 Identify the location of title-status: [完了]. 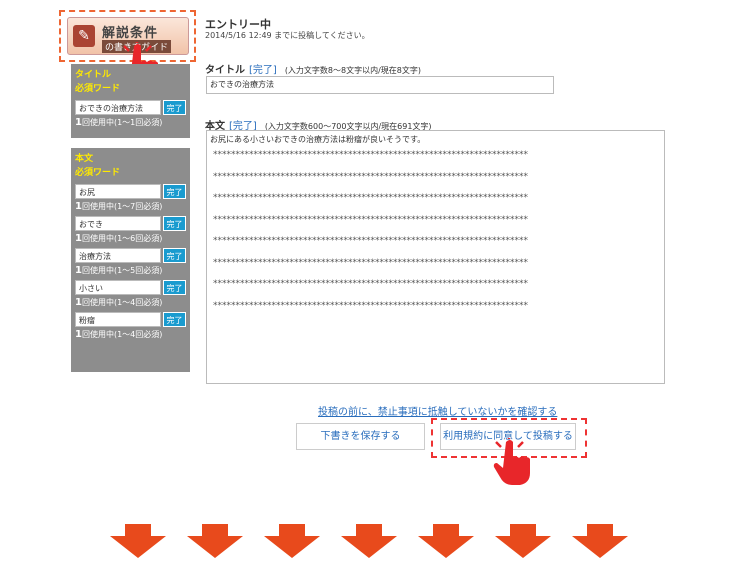
(263, 70).